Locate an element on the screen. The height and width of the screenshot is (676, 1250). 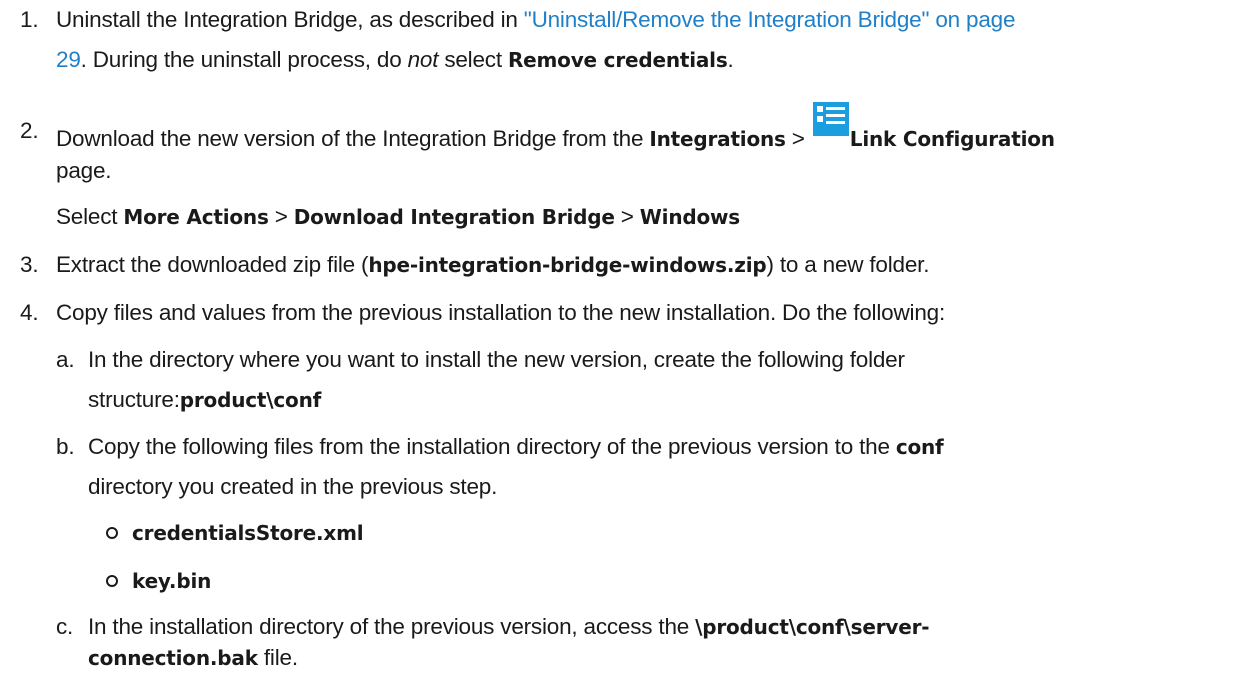
substep-letter: a. is located at coordinates (65, 359).